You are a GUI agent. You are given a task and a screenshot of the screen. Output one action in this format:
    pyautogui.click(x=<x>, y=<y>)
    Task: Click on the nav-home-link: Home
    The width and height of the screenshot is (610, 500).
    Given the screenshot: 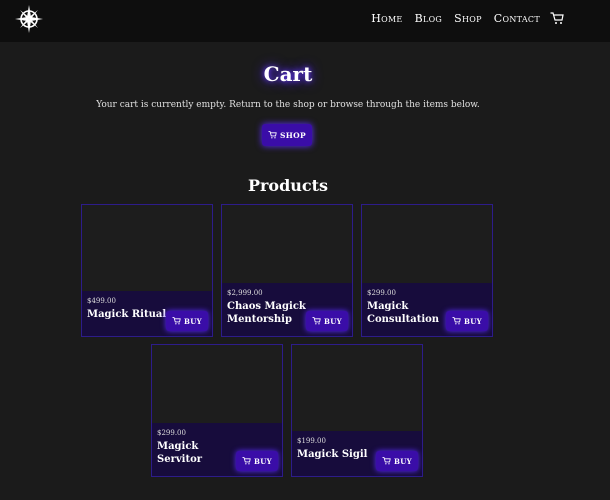 What is the action you would take?
    pyautogui.click(x=386, y=18)
    